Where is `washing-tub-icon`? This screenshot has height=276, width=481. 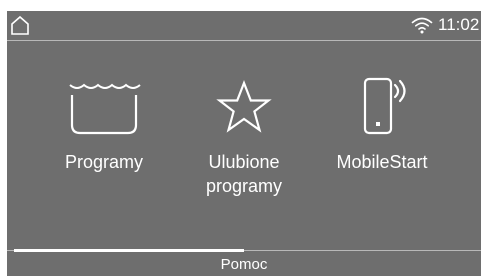
washing-tub-icon is located at coordinates (104, 109).